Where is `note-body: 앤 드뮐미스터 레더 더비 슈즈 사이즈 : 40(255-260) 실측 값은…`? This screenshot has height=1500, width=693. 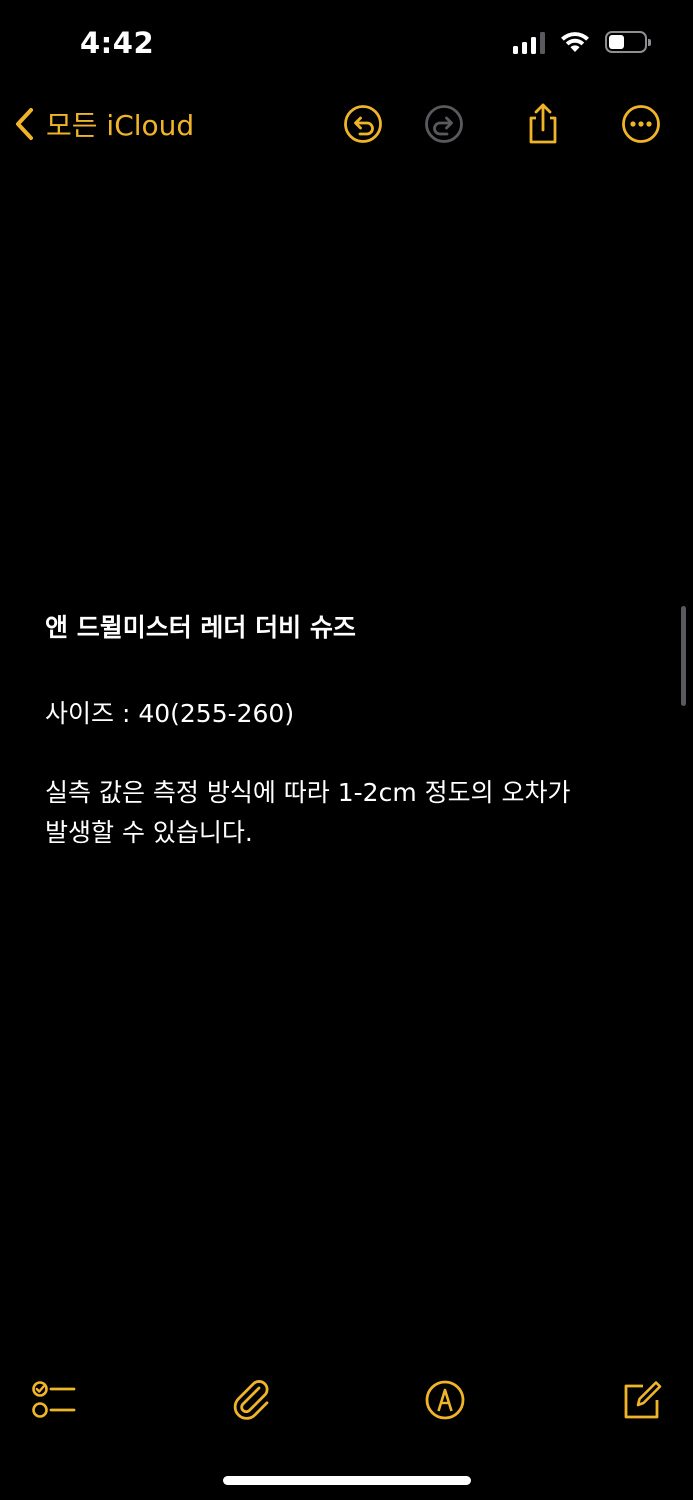
note-body: 앤 드뮐미스터 레더 더비 슈즈 사이즈 : 40(255-260) 실측 값은… is located at coordinates (345, 733).